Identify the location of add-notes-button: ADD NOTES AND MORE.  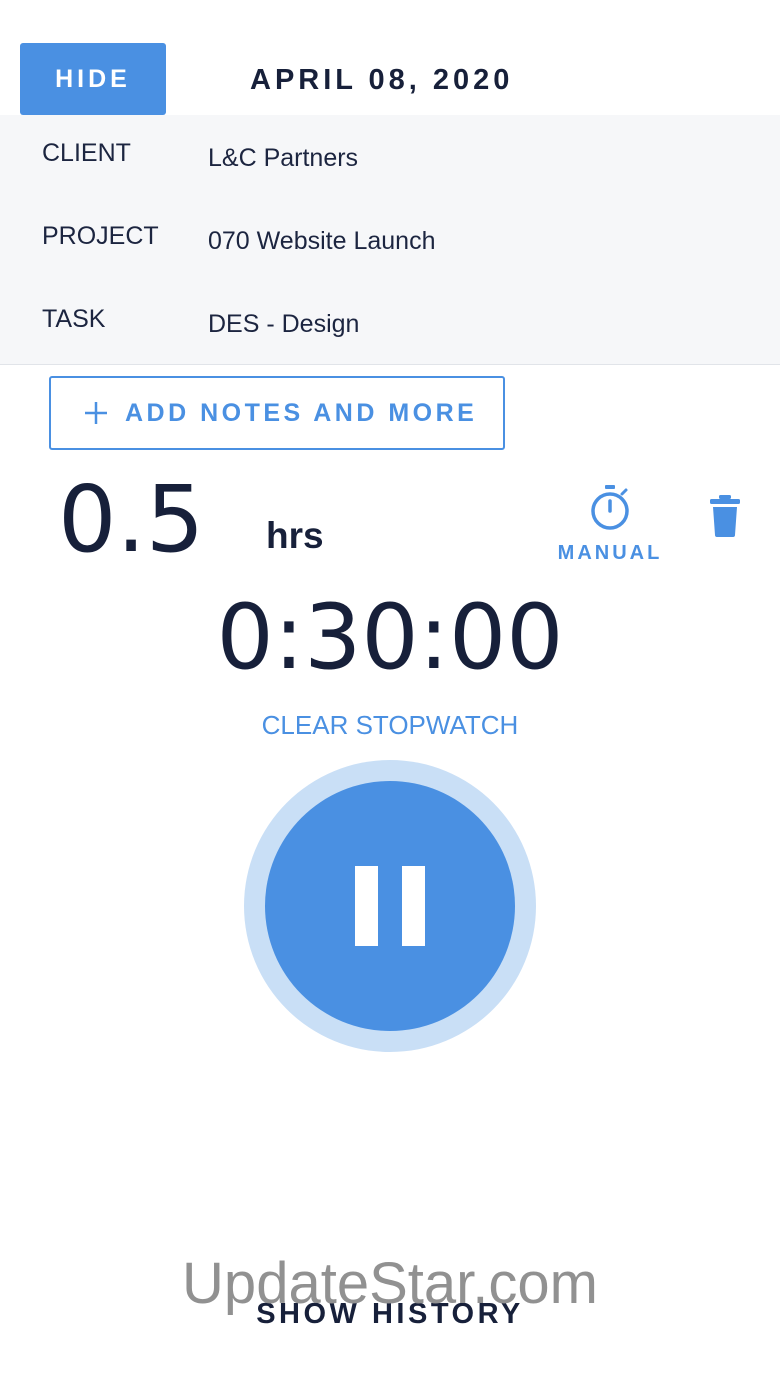
(277, 413).